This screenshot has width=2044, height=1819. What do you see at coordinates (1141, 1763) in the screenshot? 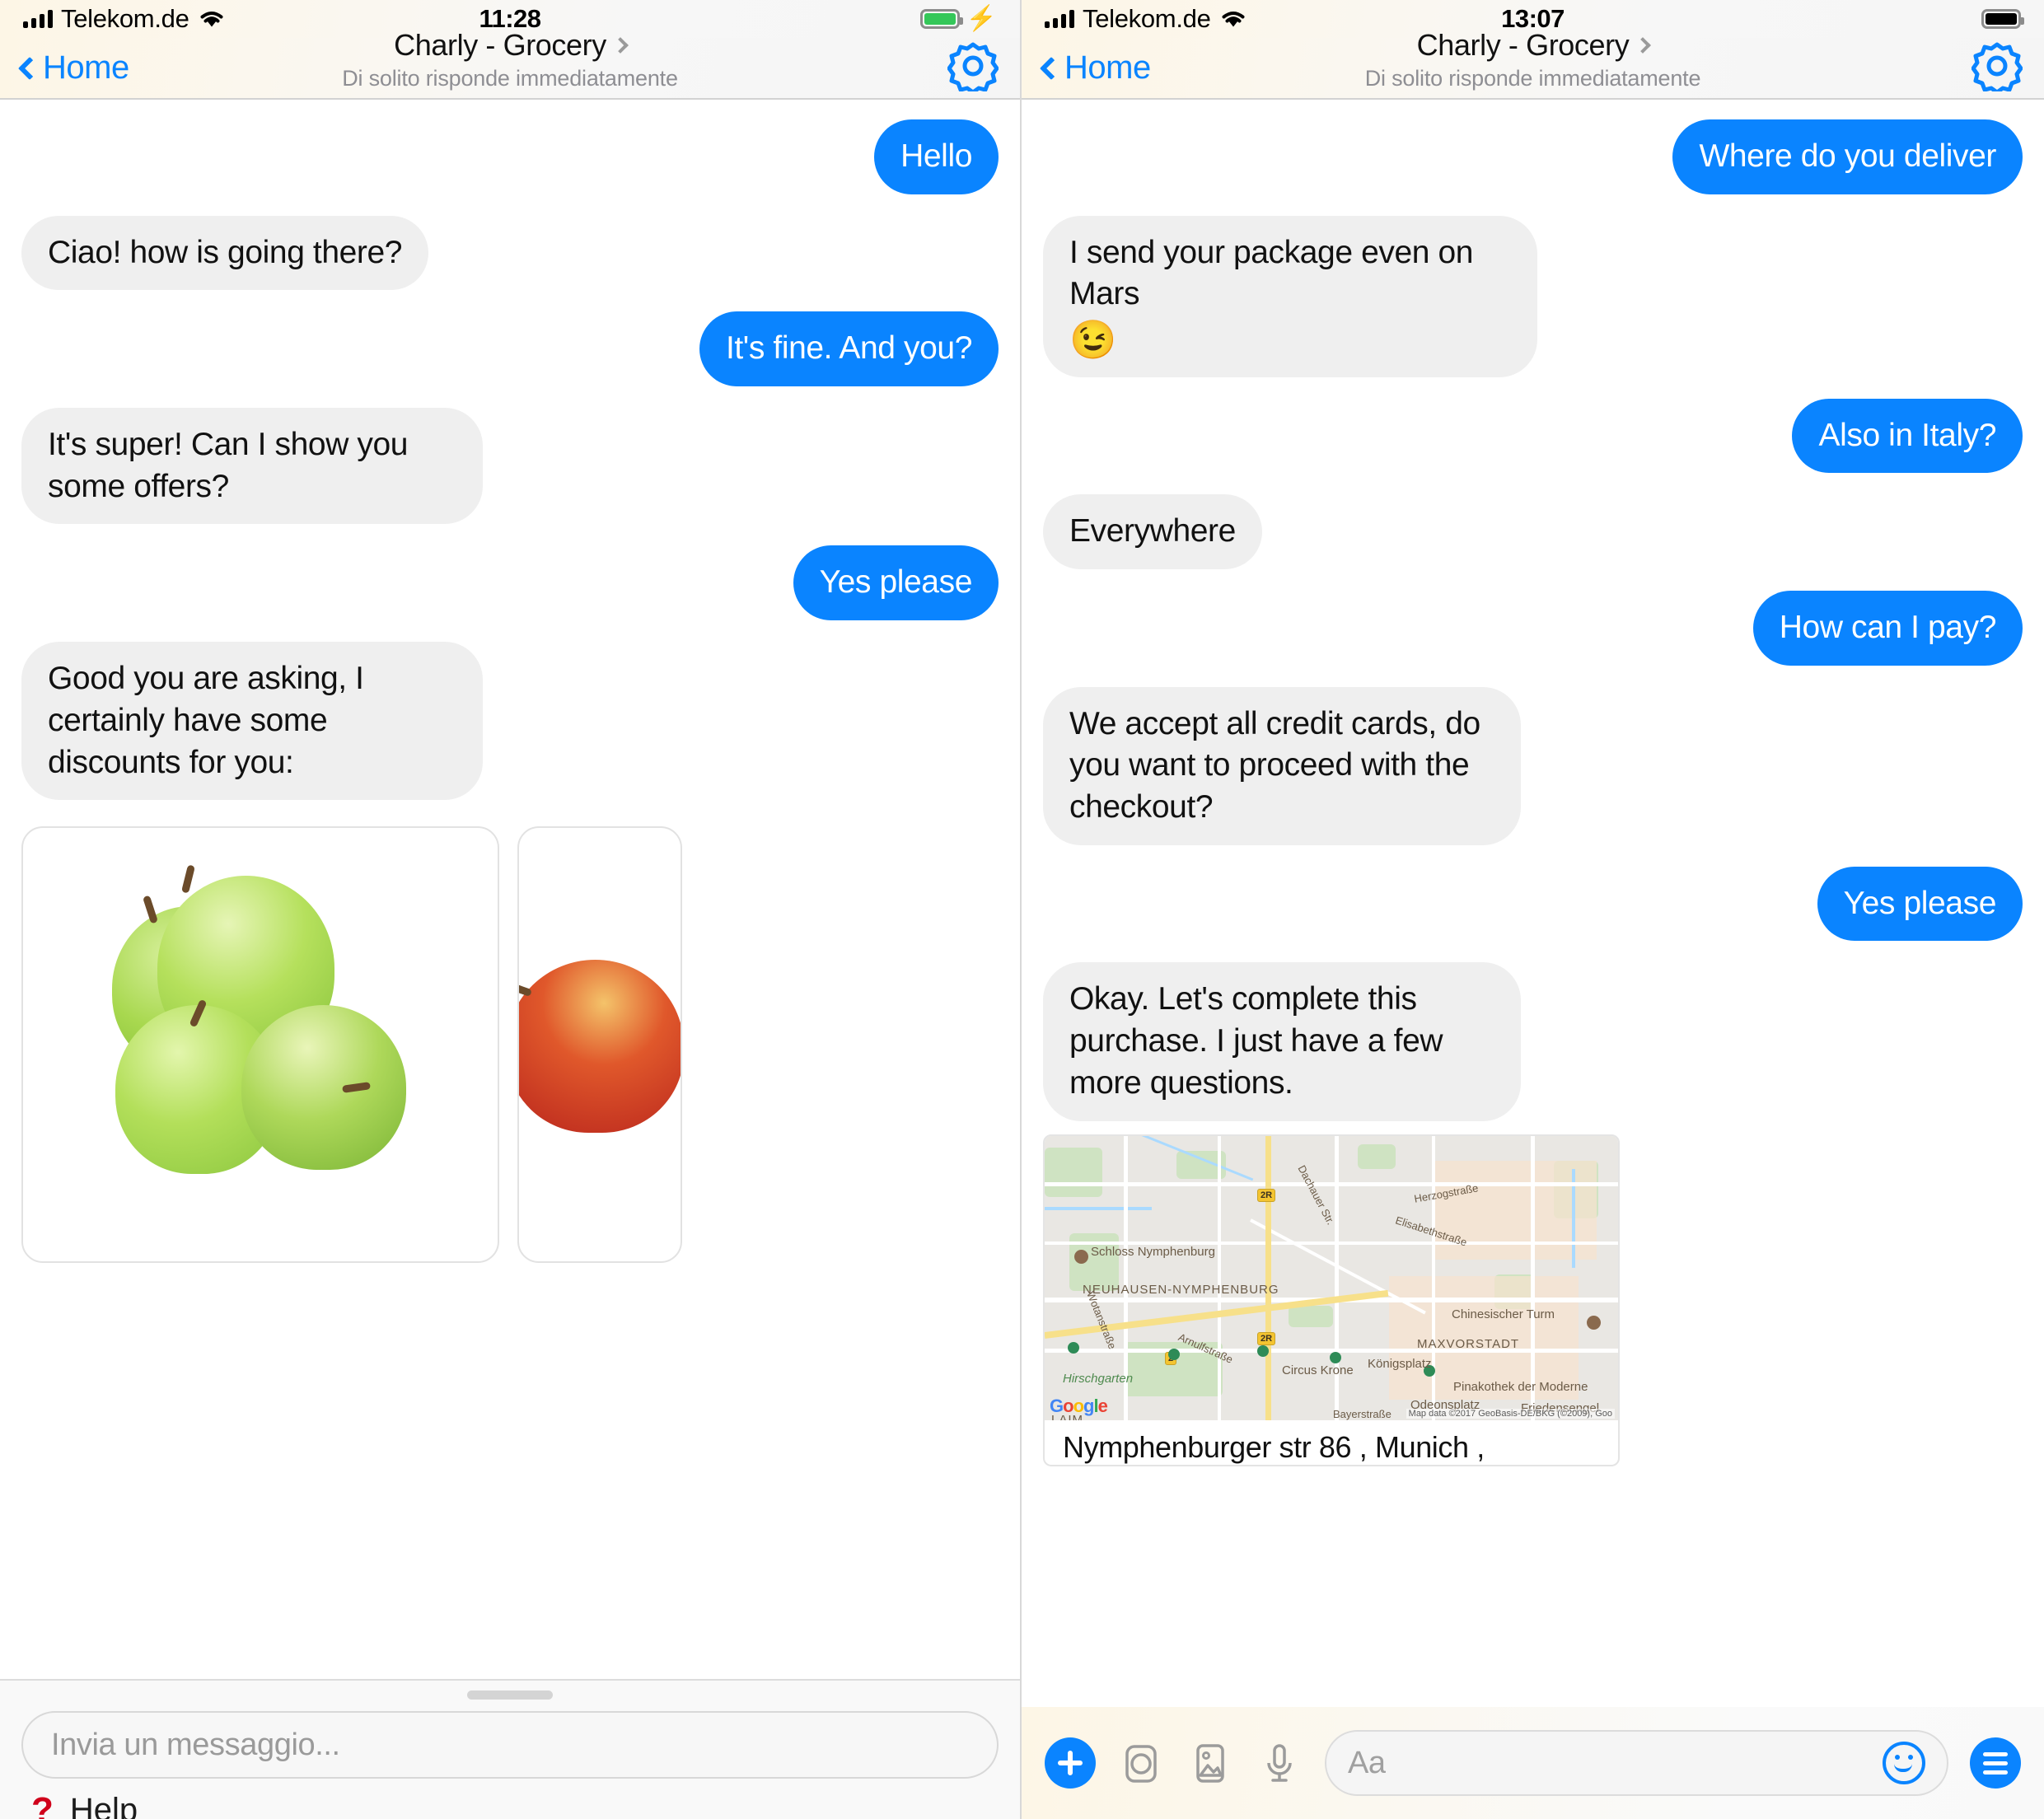
I see `camera-icon` at bounding box center [1141, 1763].